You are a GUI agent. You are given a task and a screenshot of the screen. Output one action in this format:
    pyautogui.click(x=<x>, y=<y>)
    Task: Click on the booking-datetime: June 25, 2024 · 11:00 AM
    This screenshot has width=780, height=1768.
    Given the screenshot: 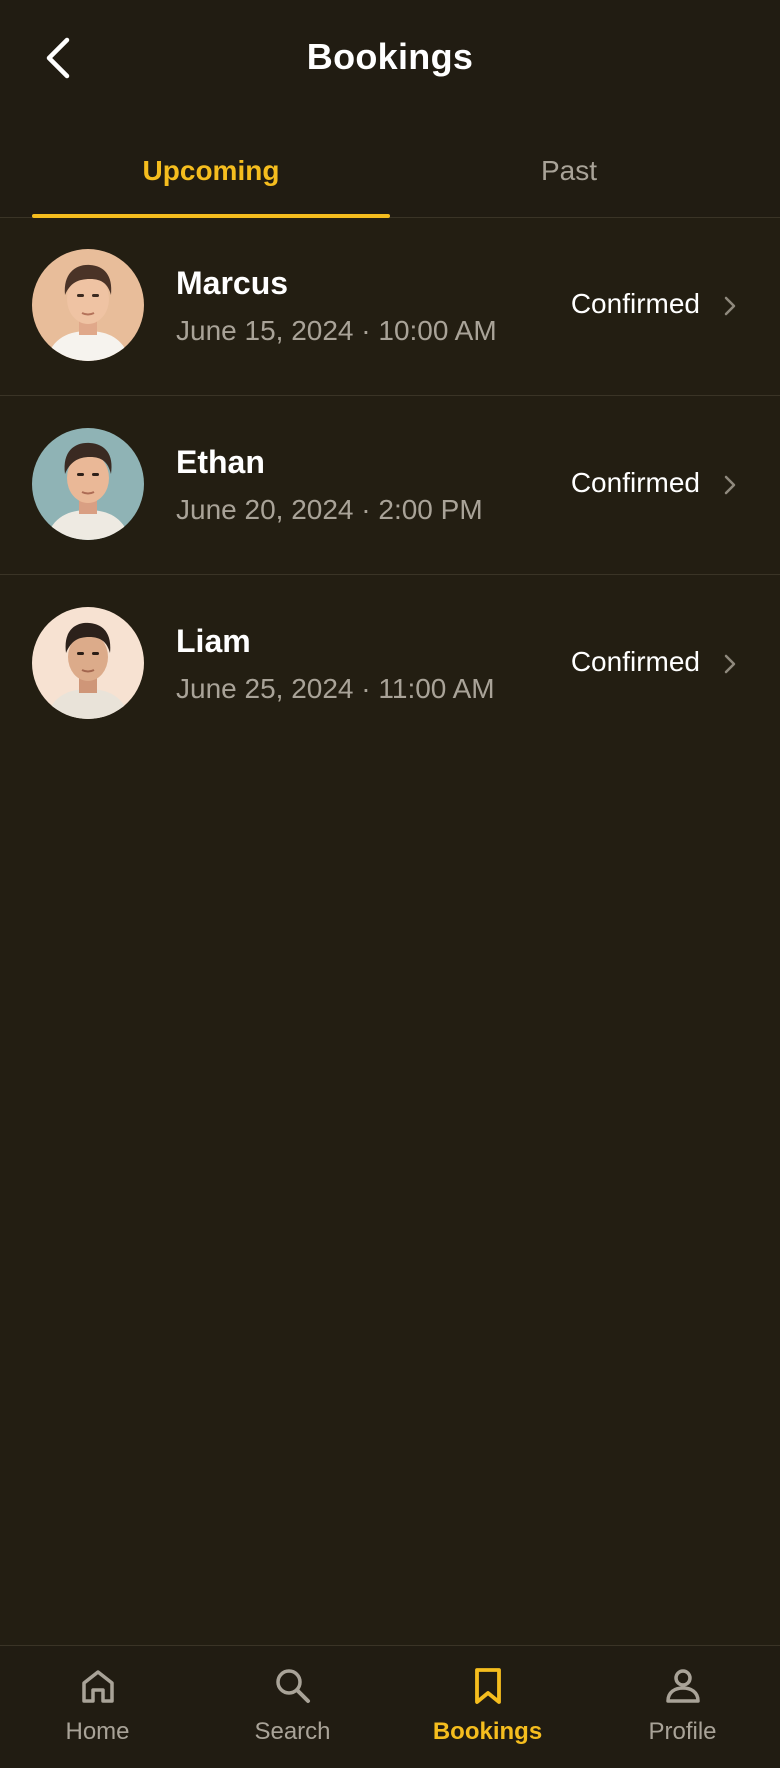 What is the action you would take?
    pyautogui.click(x=335, y=688)
    